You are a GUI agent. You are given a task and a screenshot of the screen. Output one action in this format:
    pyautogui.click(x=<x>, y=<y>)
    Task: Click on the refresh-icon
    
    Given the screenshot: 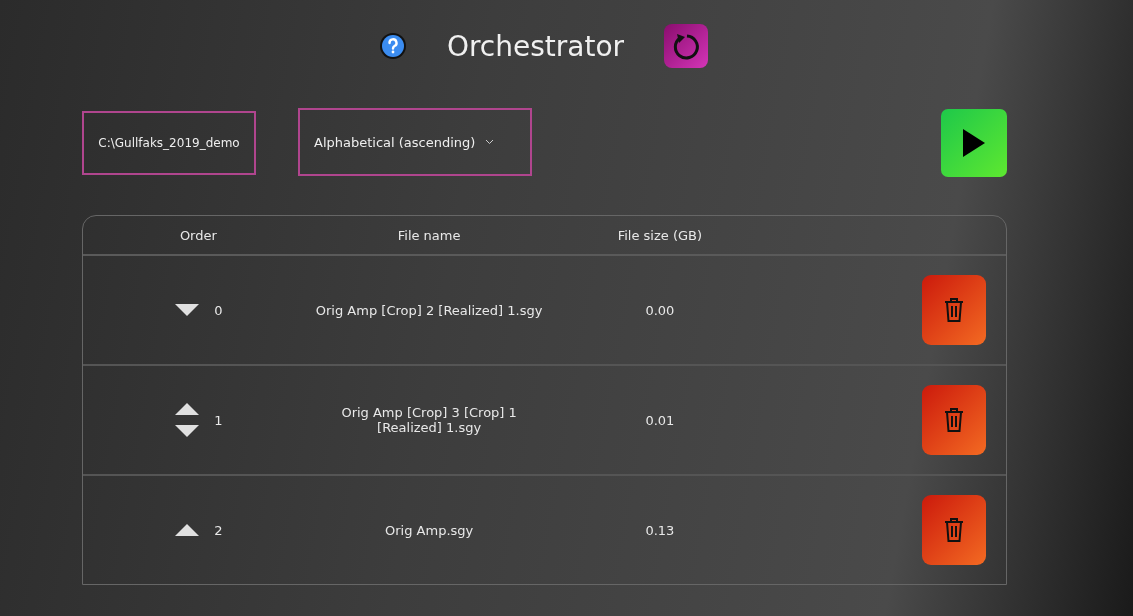 What is the action you would take?
    pyautogui.click(x=686, y=46)
    